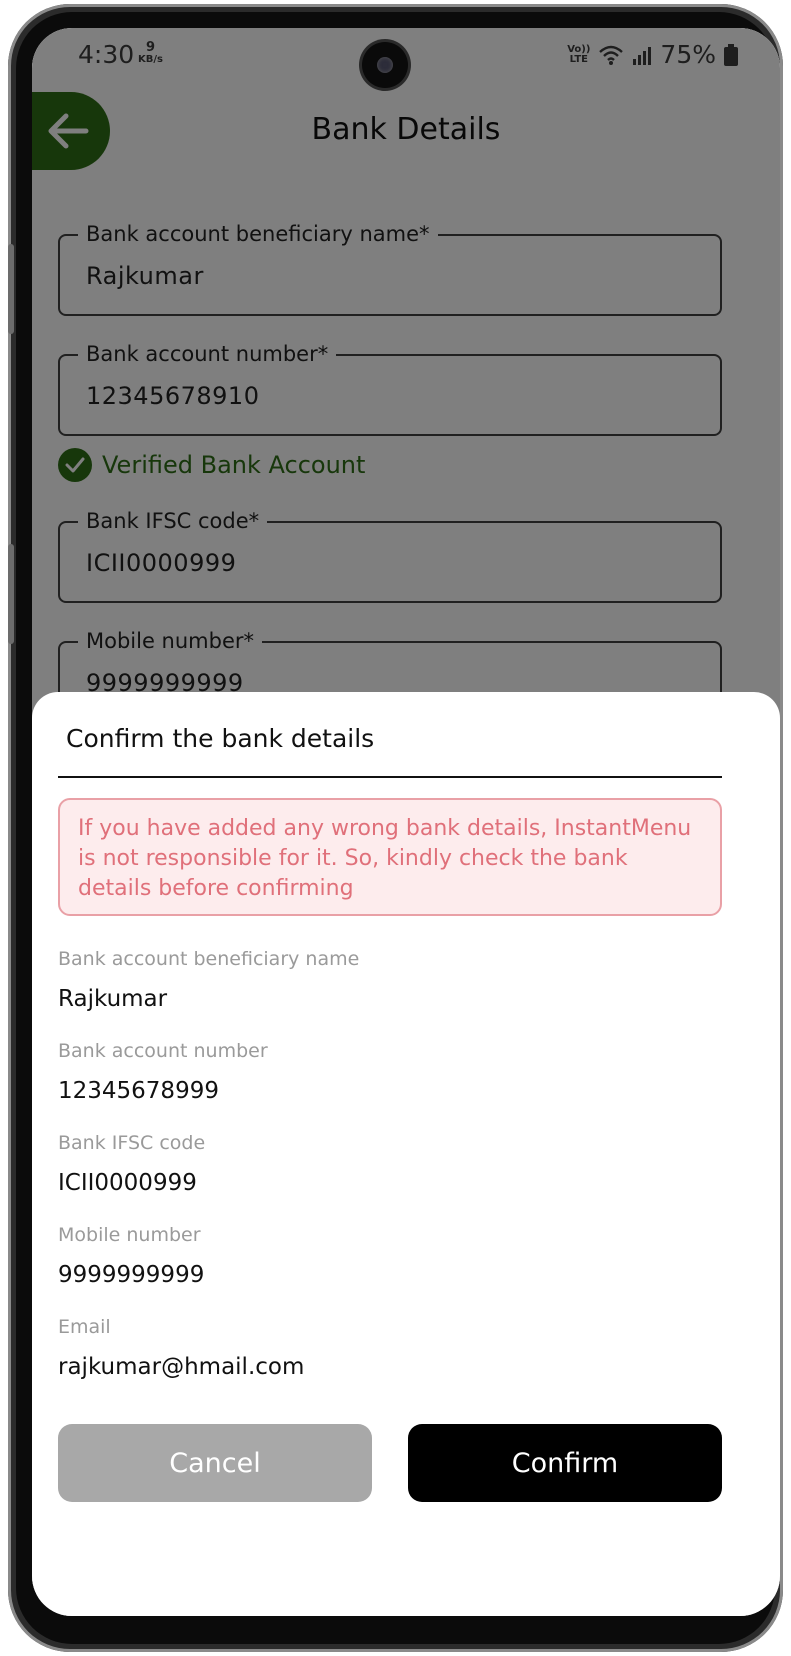 The image size is (791, 1656). What do you see at coordinates (209, 959) in the screenshot?
I see `detail-label: Bank account beneficiary name` at bounding box center [209, 959].